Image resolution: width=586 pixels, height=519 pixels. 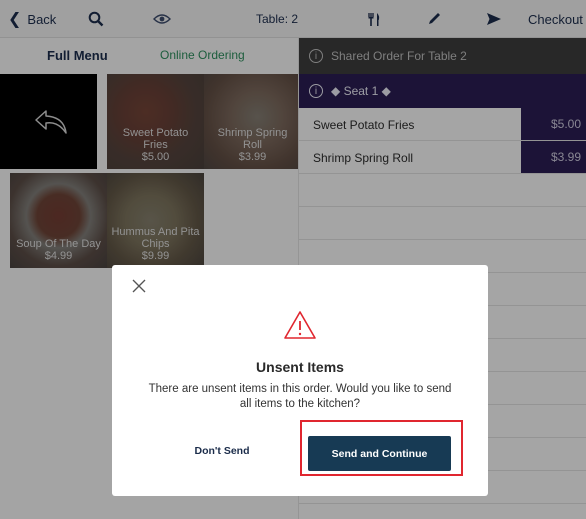 I want to click on dialog-title: Unsent Items, so click(x=300, y=367).